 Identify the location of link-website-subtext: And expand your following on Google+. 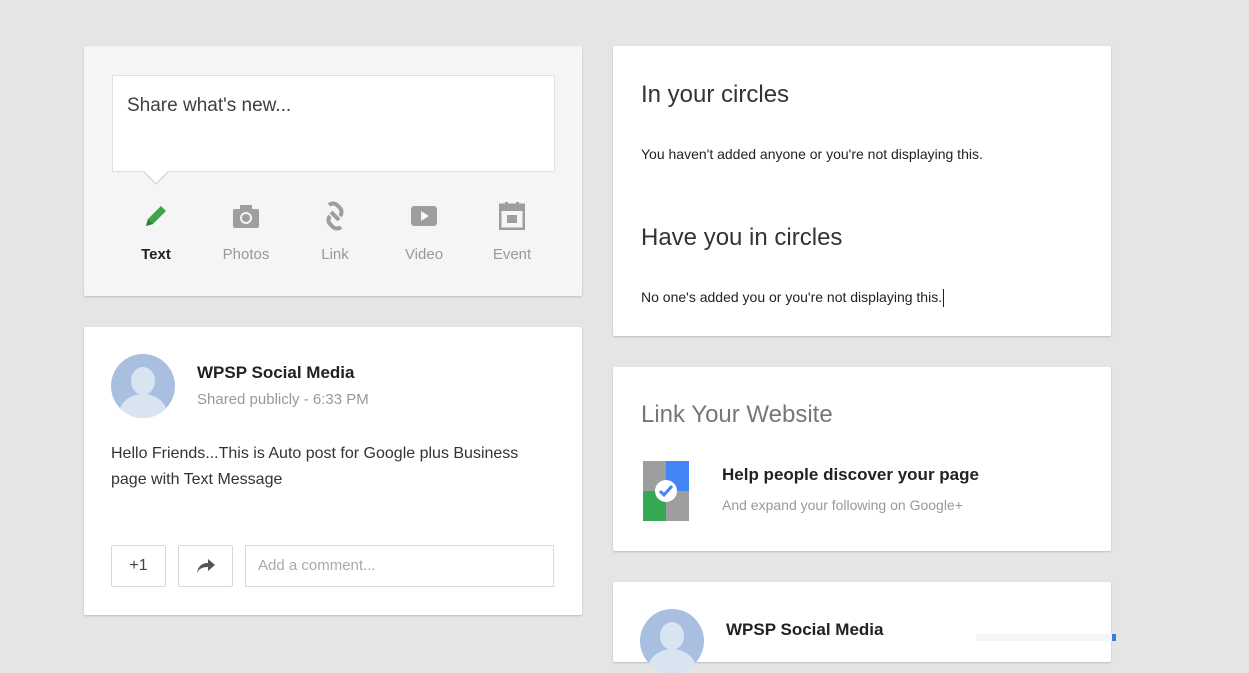
(842, 505).